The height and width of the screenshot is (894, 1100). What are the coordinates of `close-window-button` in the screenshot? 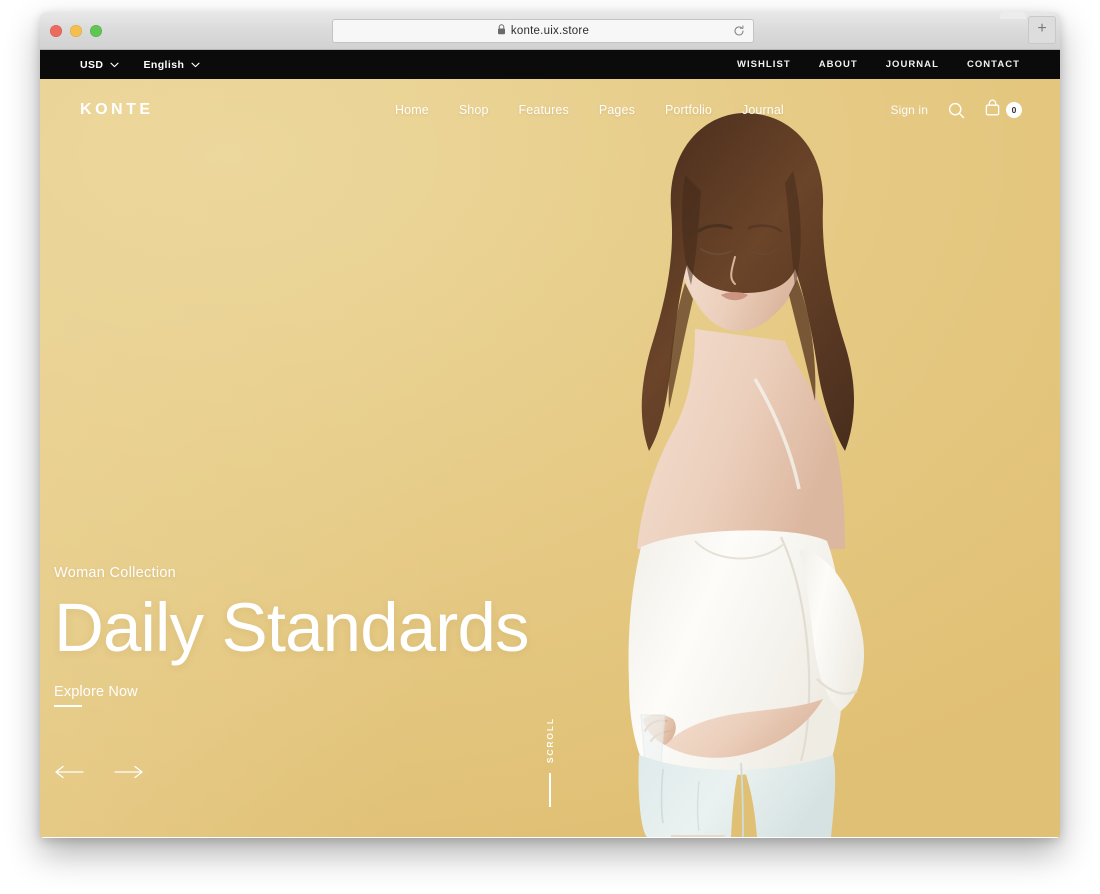 It's located at (56, 31).